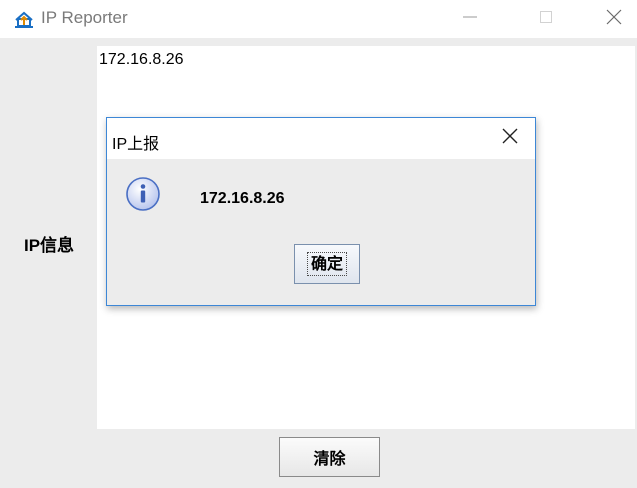 Image resolution: width=637 pixels, height=488 pixels. Describe the element at coordinates (318, 19) in the screenshot. I see `window-titlebar: IP Reporter` at that location.